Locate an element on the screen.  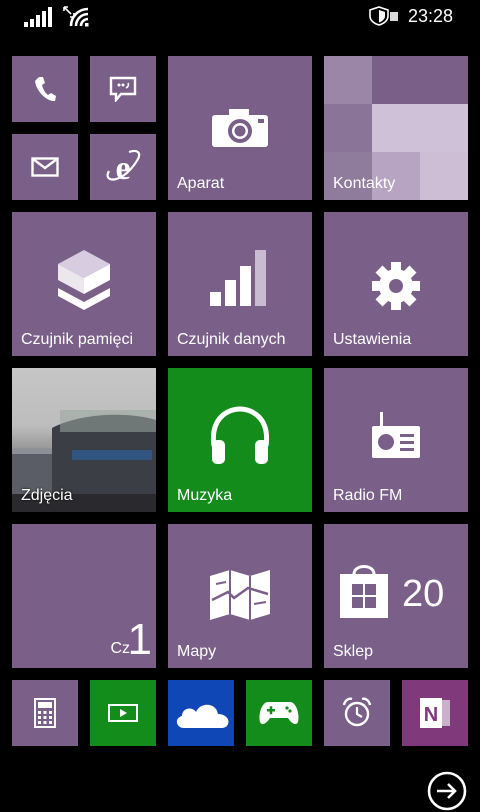
tile-store: 20 Sklep is located at coordinates (396, 596).